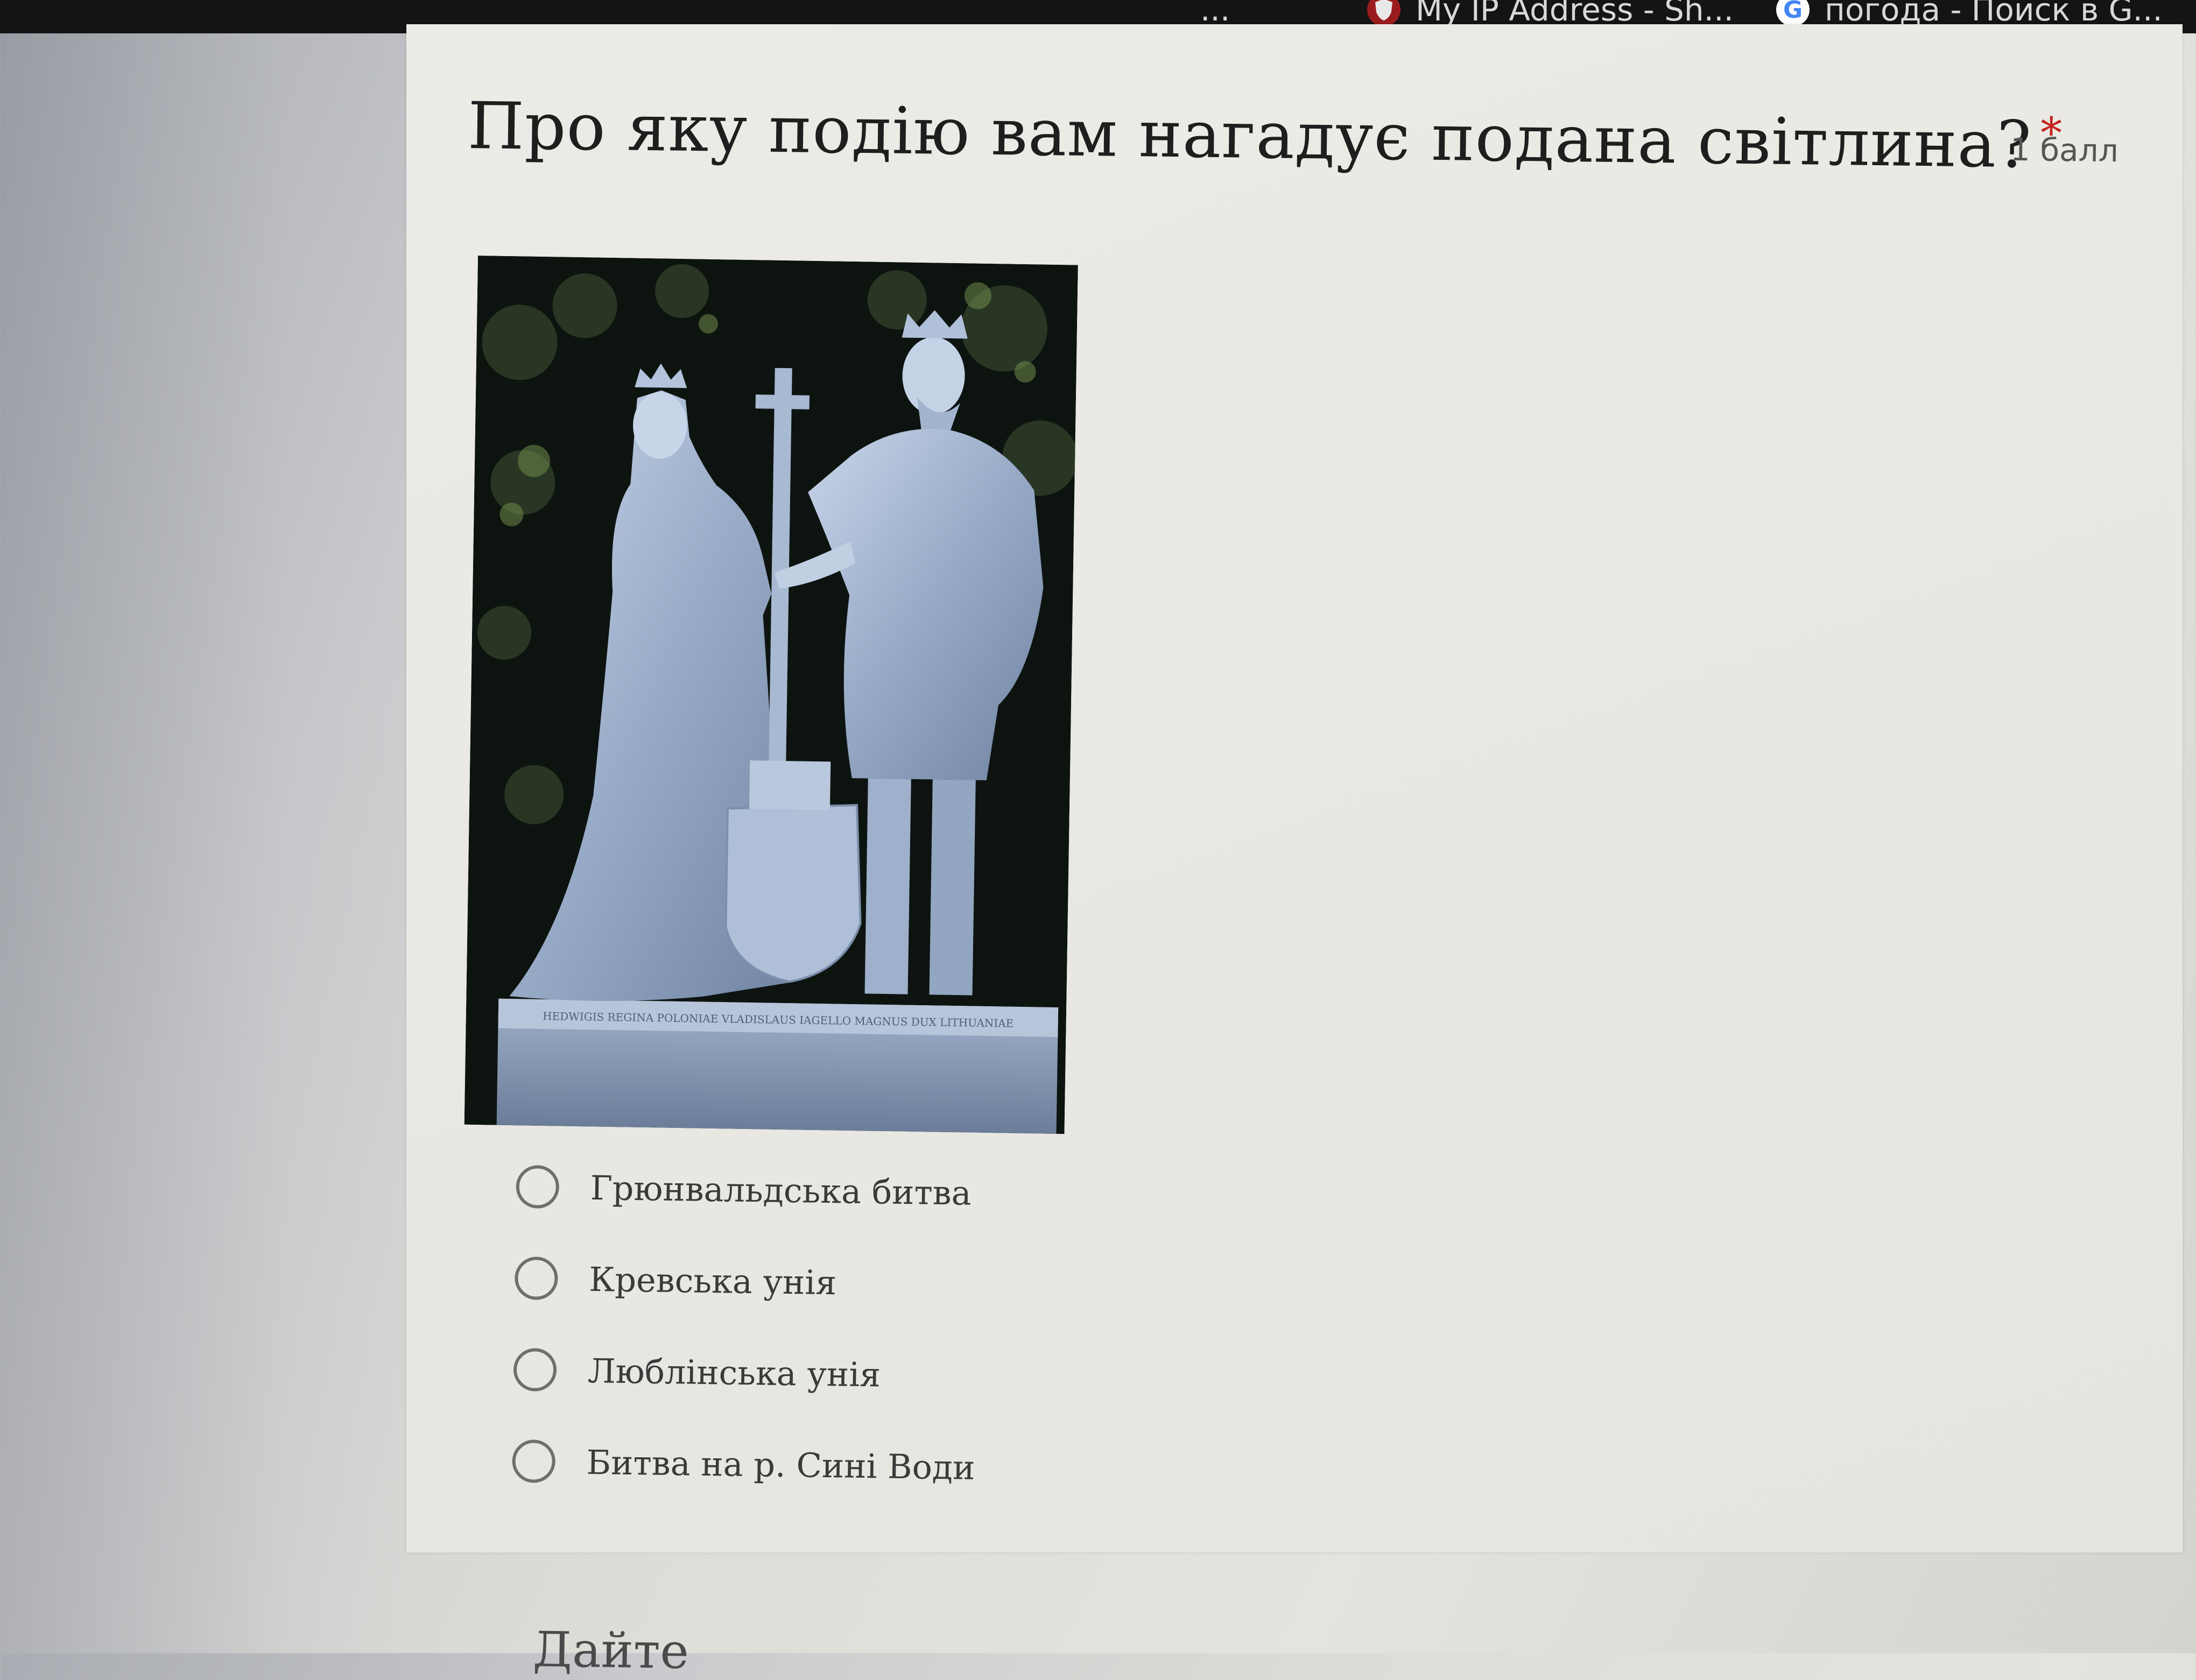 The image size is (2196, 1680). Describe the element at coordinates (780, 1464) in the screenshot. I see `option-label: Битва на р. Сині Води` at that location.